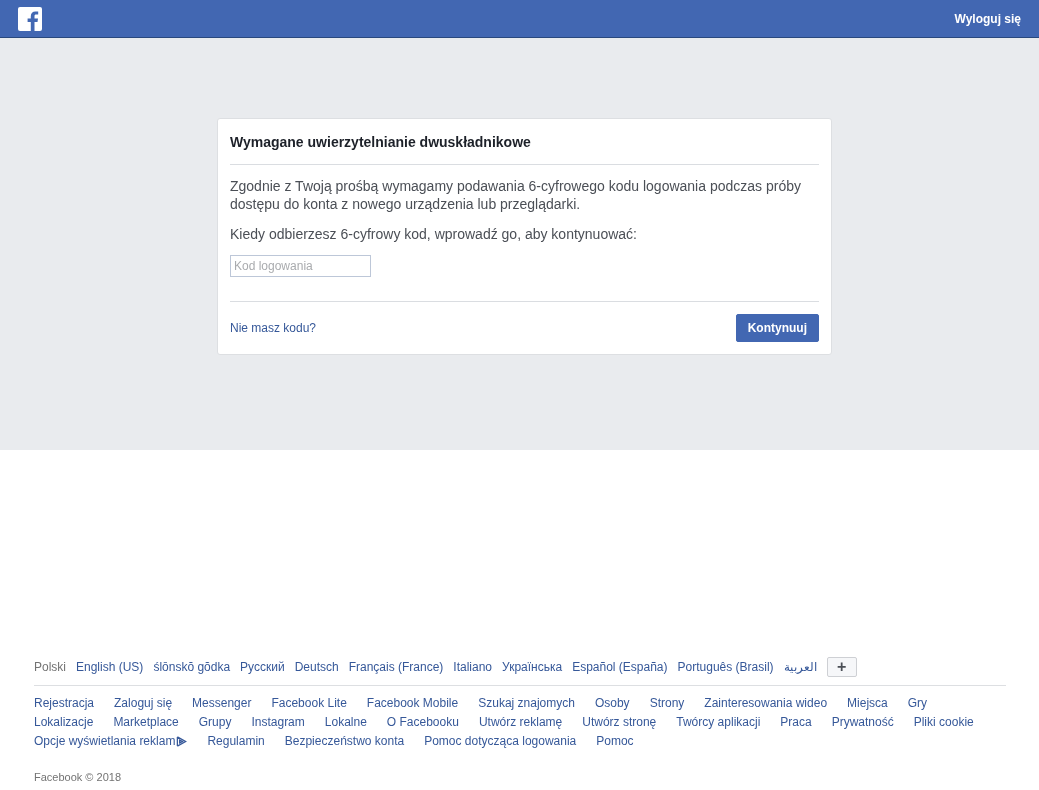  Describe the element at coordinates (987, 18) in the screenshot. I see `logout-link: Wyloguj się` at that location.